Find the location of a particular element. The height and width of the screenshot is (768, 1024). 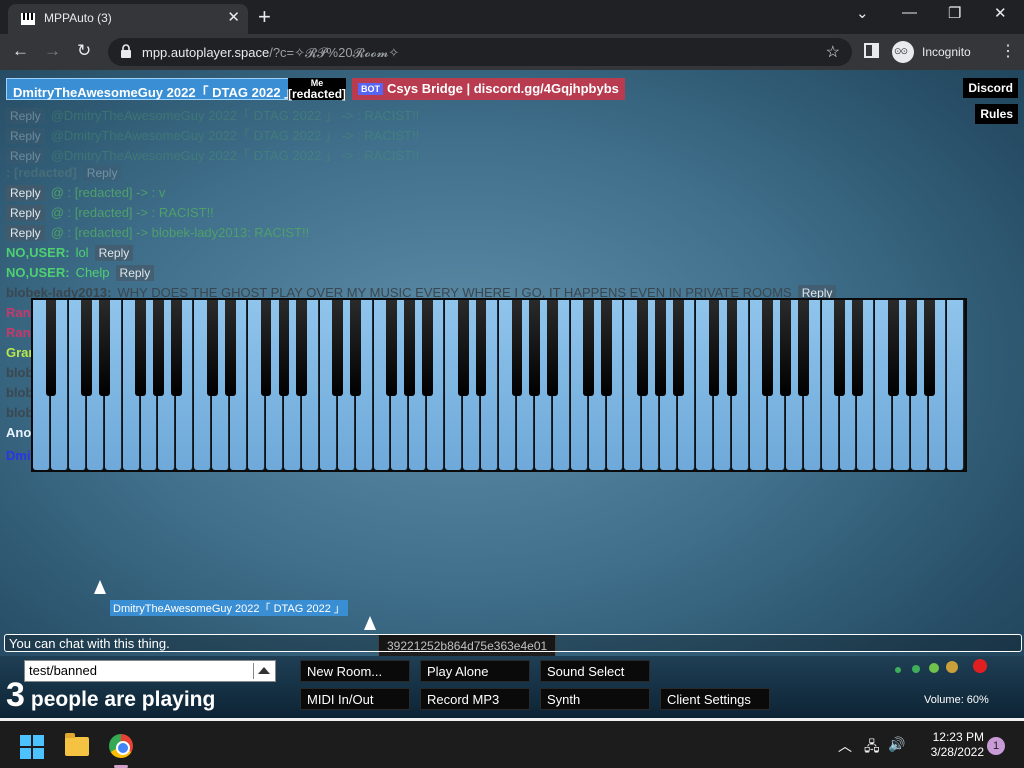

player-name: DmitryTheAwesomeGuy 2022「 DTAG 2022 」 is located at coordinates (155, 92).